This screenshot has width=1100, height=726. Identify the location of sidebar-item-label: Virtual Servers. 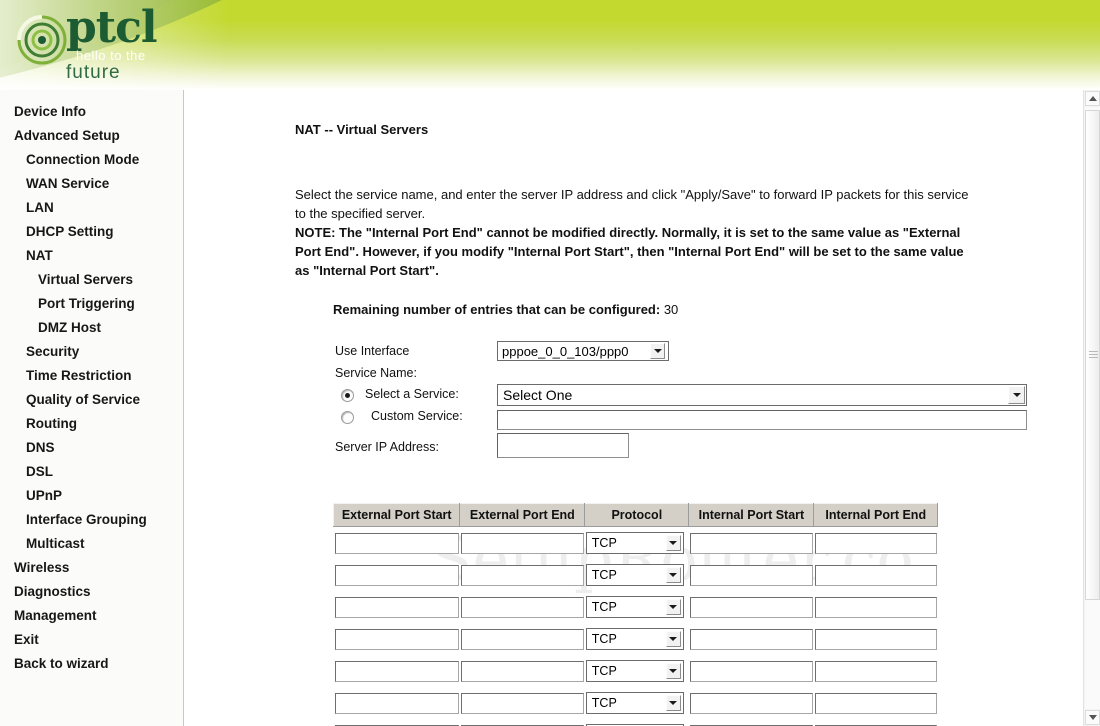
(86, 279).